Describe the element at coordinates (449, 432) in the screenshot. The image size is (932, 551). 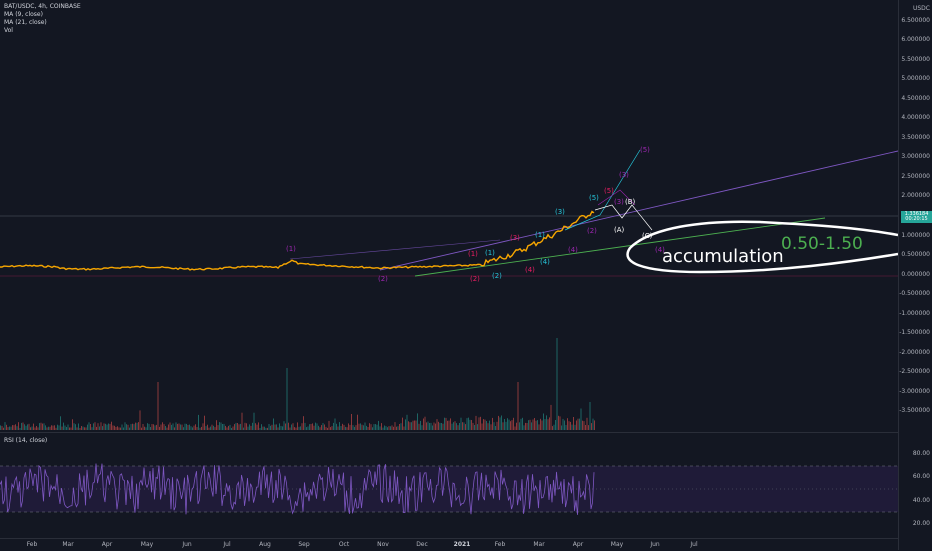
I see `pane-separator` at that location.